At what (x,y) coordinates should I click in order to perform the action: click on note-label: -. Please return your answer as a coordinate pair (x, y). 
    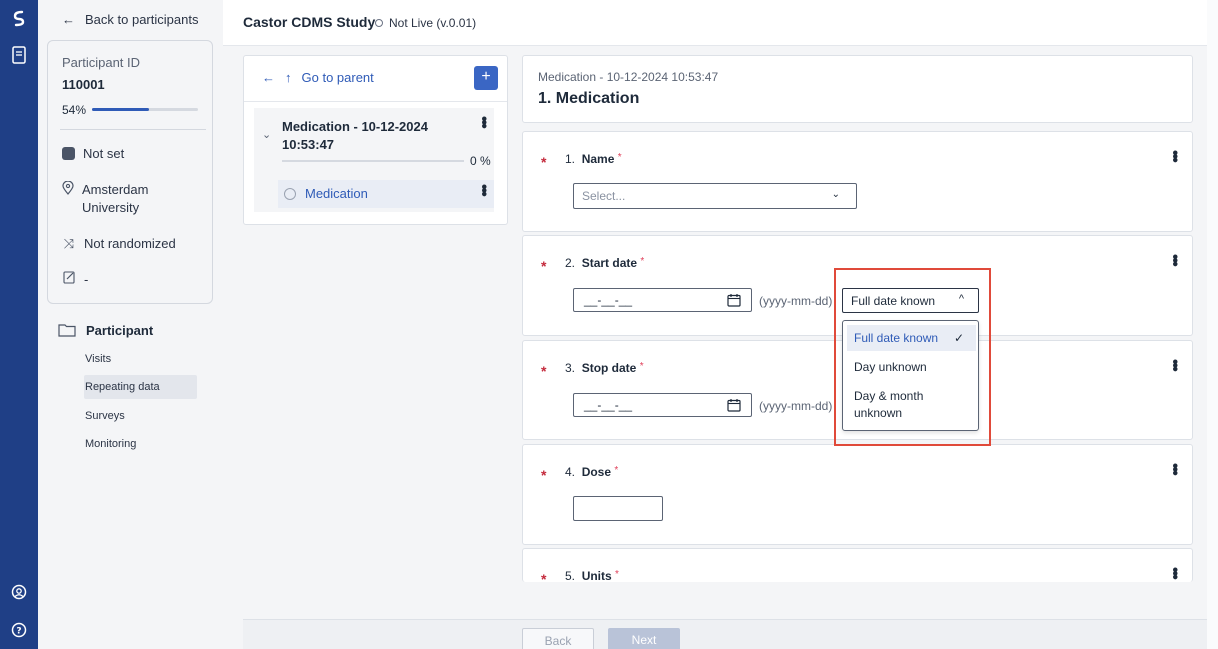
    Looking at the image, I should click on (86, 279).